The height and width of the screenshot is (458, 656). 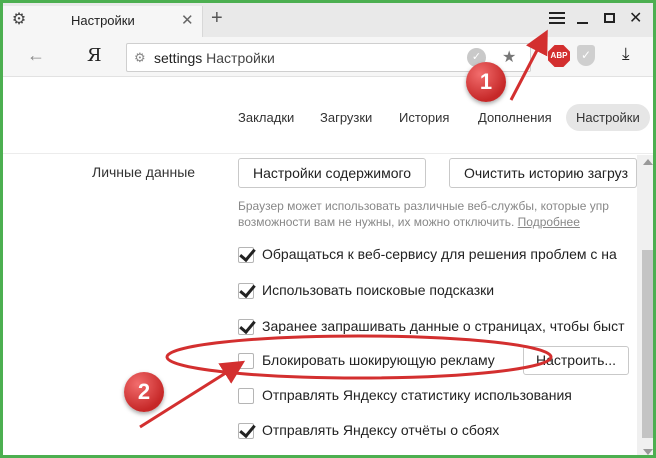 I want to click on back-arrow-icon: ←, so click(x=36, y=55).